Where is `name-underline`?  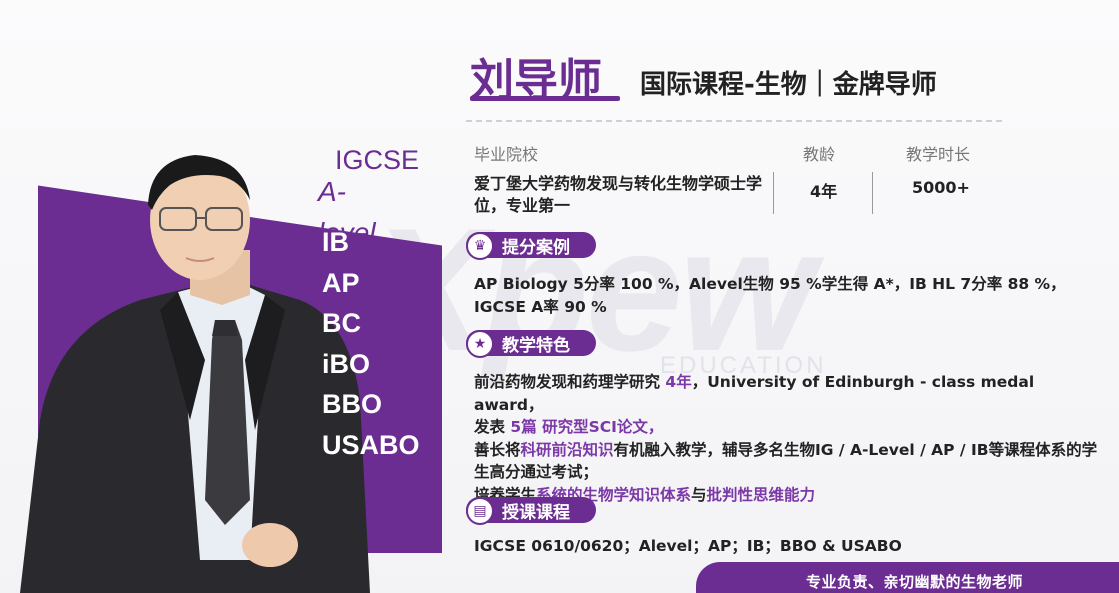 name-underline is located at coordinates (545, 98).